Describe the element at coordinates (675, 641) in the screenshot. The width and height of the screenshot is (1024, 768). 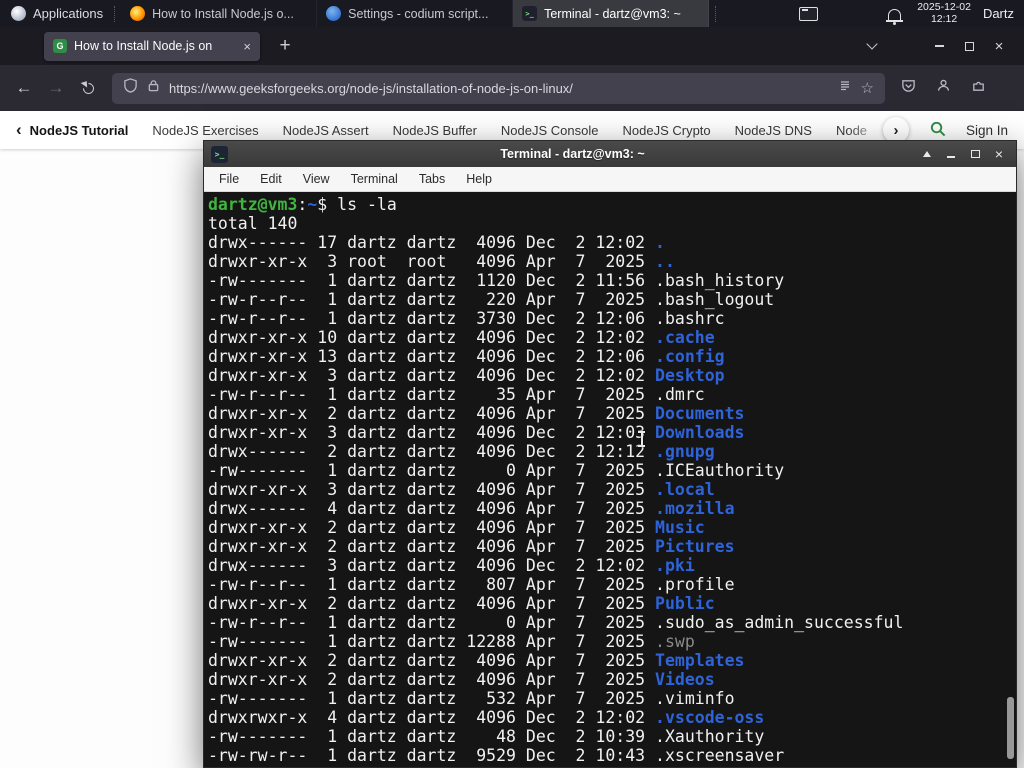
I see `file-name: .swp` at that location.